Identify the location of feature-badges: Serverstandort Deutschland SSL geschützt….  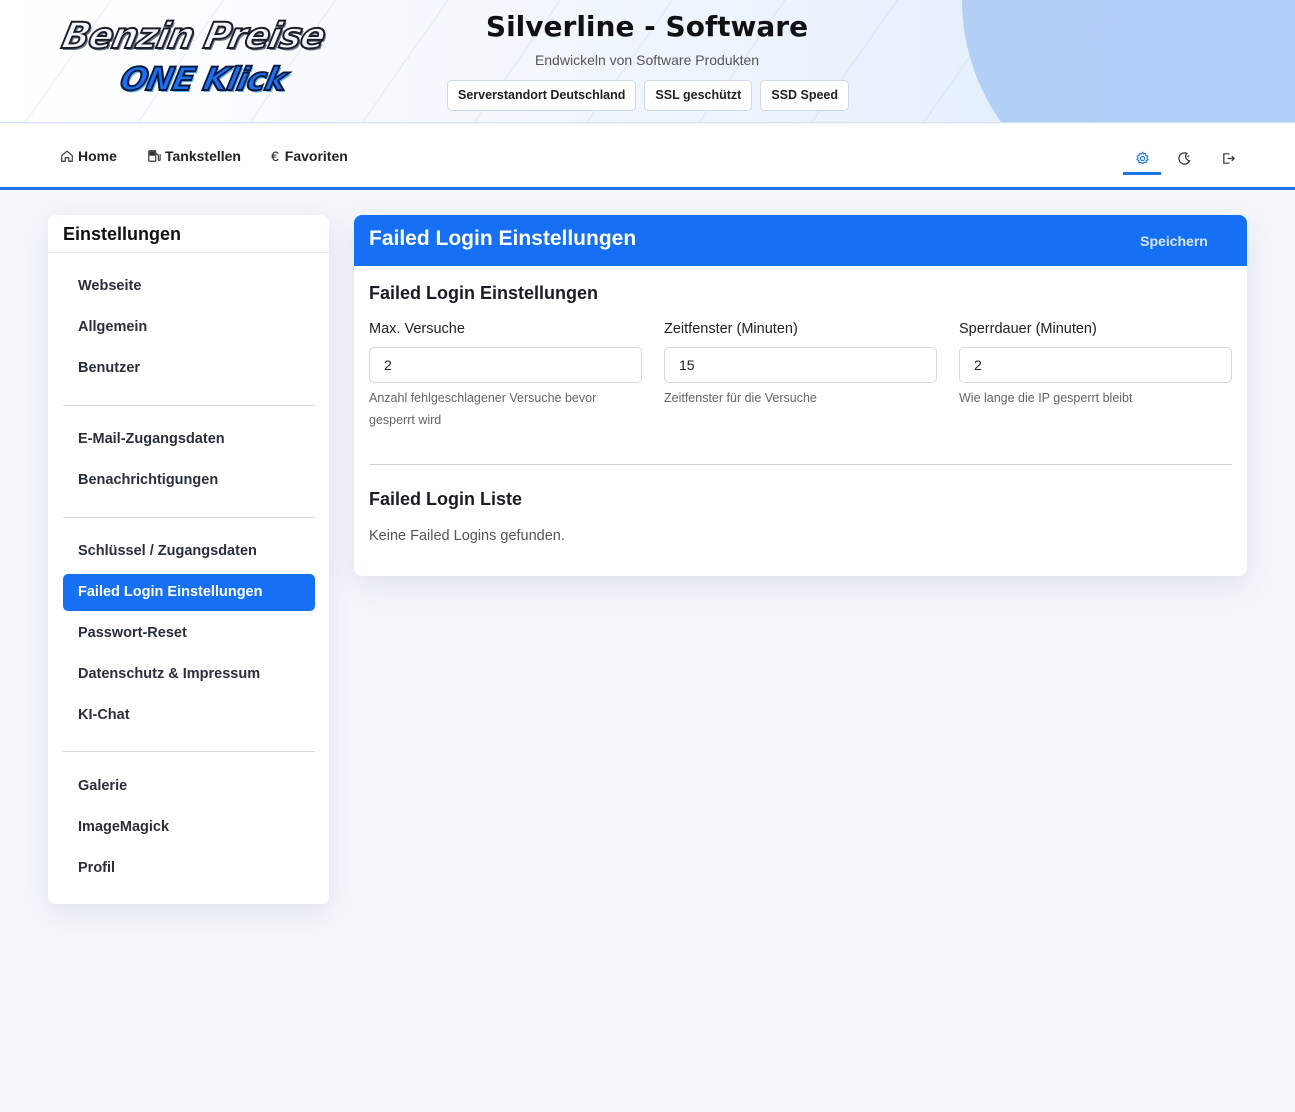
(648, 95).